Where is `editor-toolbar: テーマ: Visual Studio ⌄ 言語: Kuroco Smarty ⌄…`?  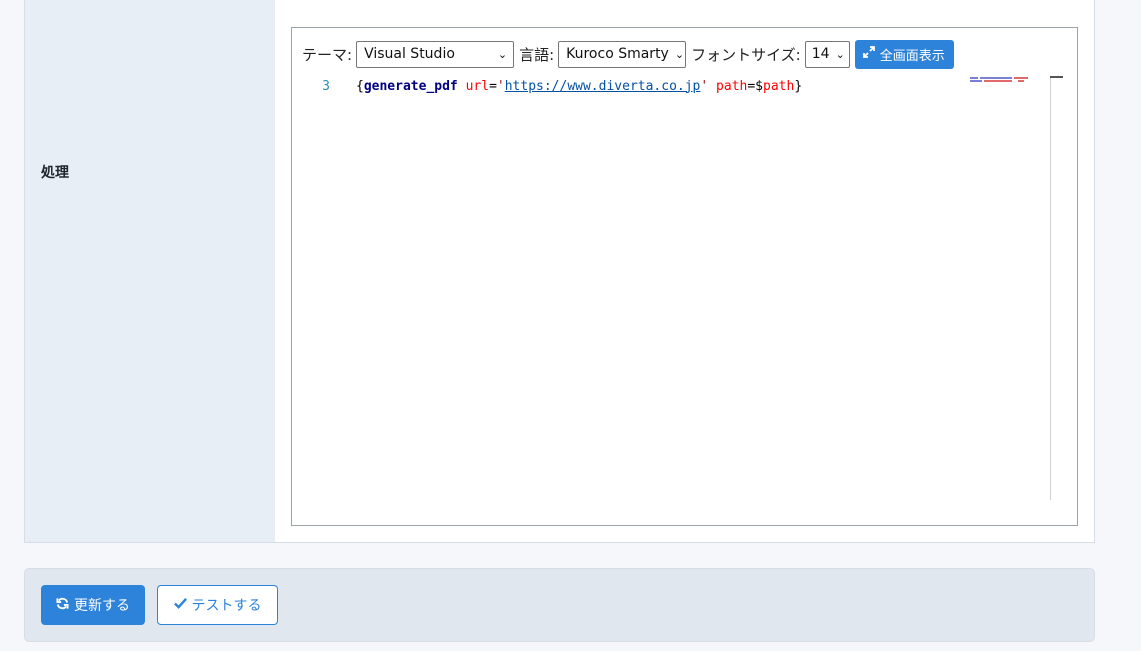 editor-toolbar: テーマ: Visual Studio ⌄ 言語: Kuroco Smarty ⌄… is located at coordinates (628, 54).